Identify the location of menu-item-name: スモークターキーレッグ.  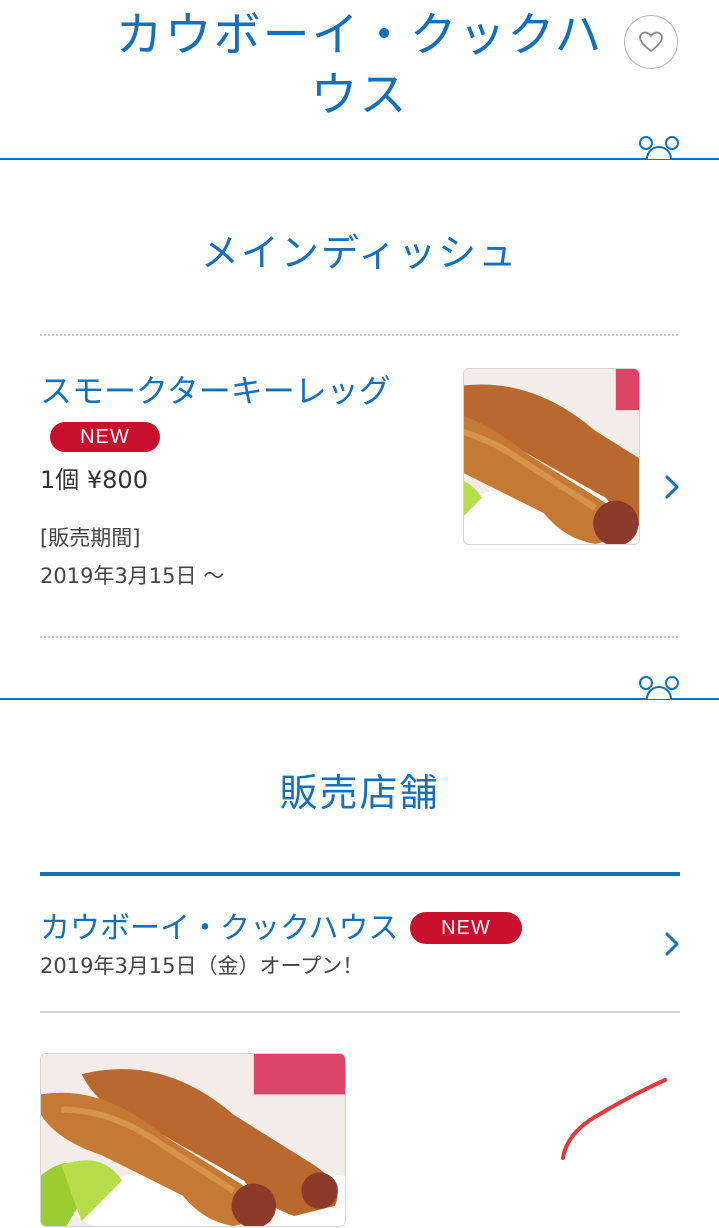
(215, 389).